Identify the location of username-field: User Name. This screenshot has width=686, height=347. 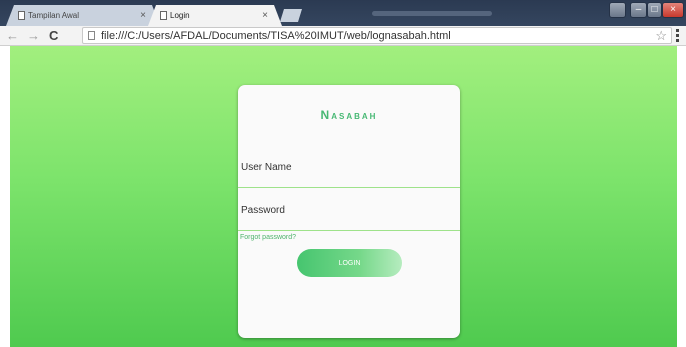
(349, 168).